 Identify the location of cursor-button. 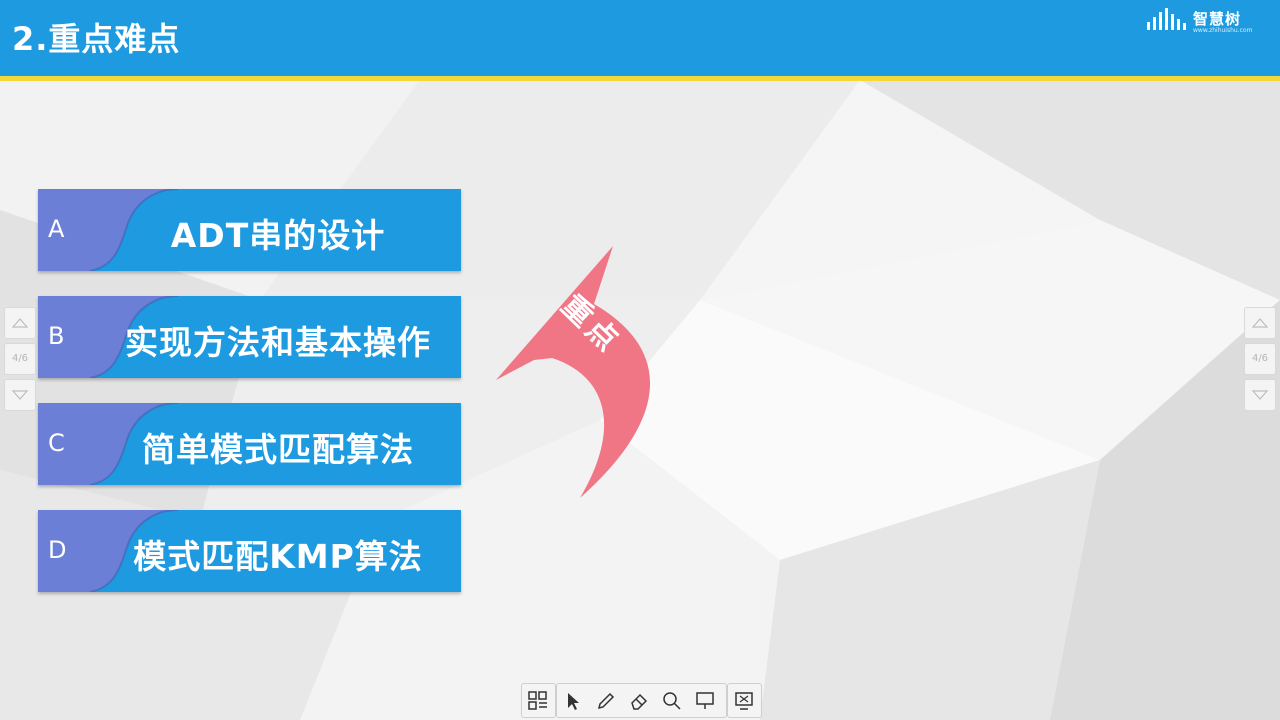
(573, 700).